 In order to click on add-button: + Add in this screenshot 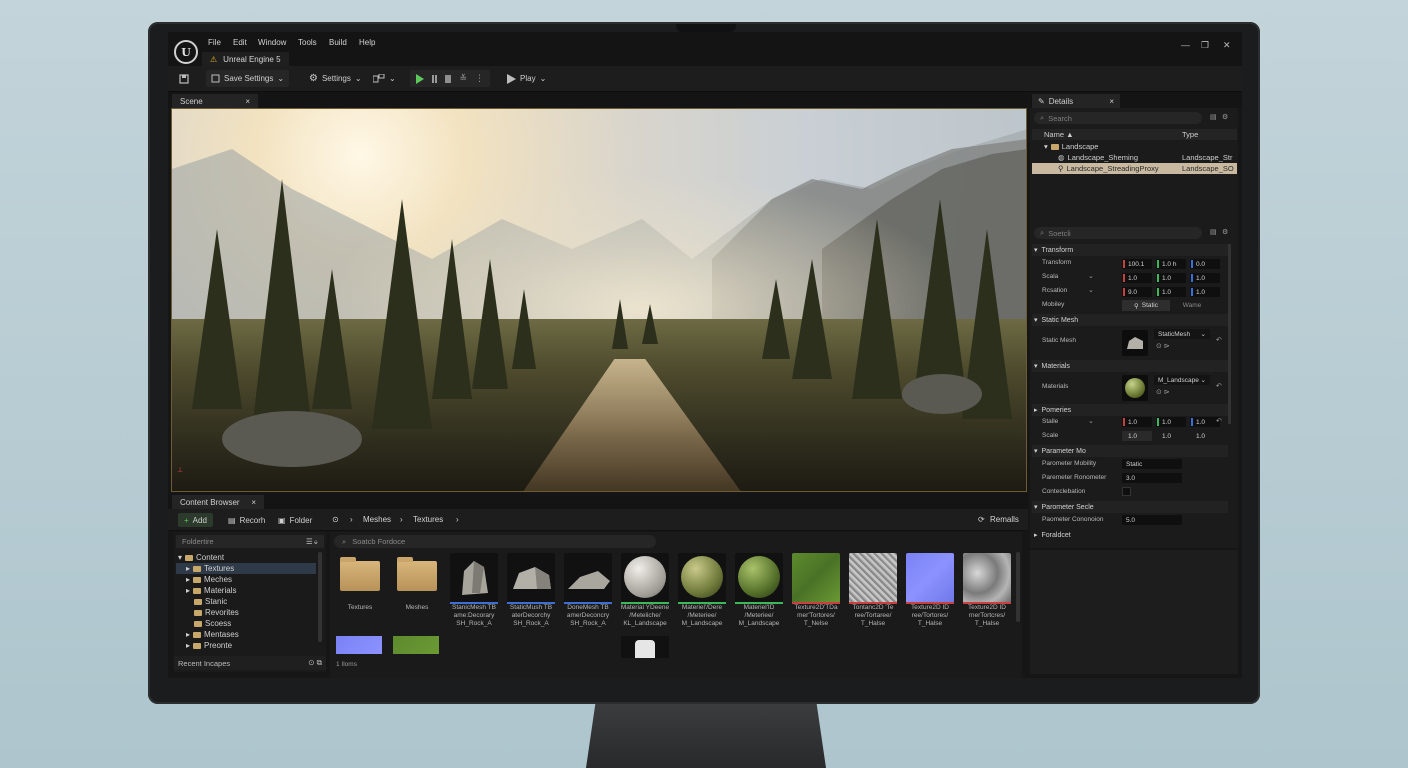, I will do `click(195, 520)`.